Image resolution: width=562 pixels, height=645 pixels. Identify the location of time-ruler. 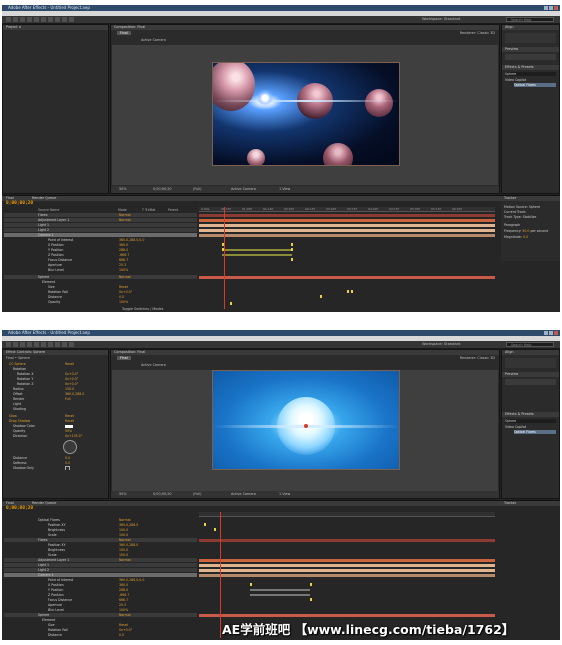
(347, 514).